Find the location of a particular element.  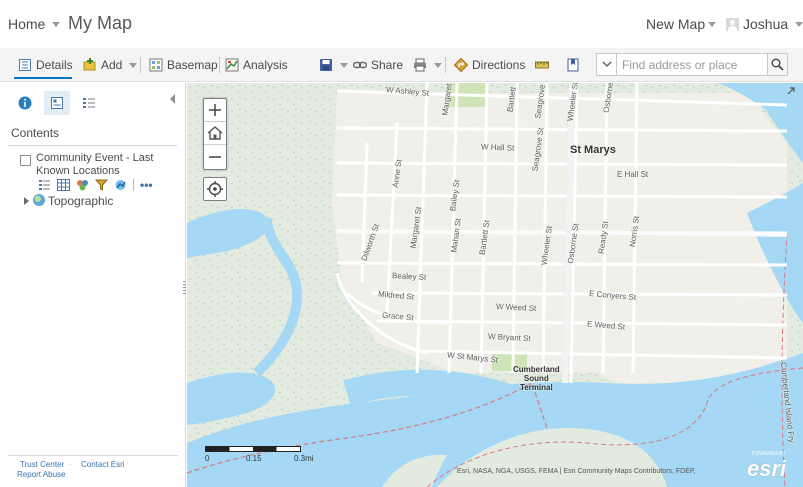

zoom-controls is located at coordinates (215, 134).